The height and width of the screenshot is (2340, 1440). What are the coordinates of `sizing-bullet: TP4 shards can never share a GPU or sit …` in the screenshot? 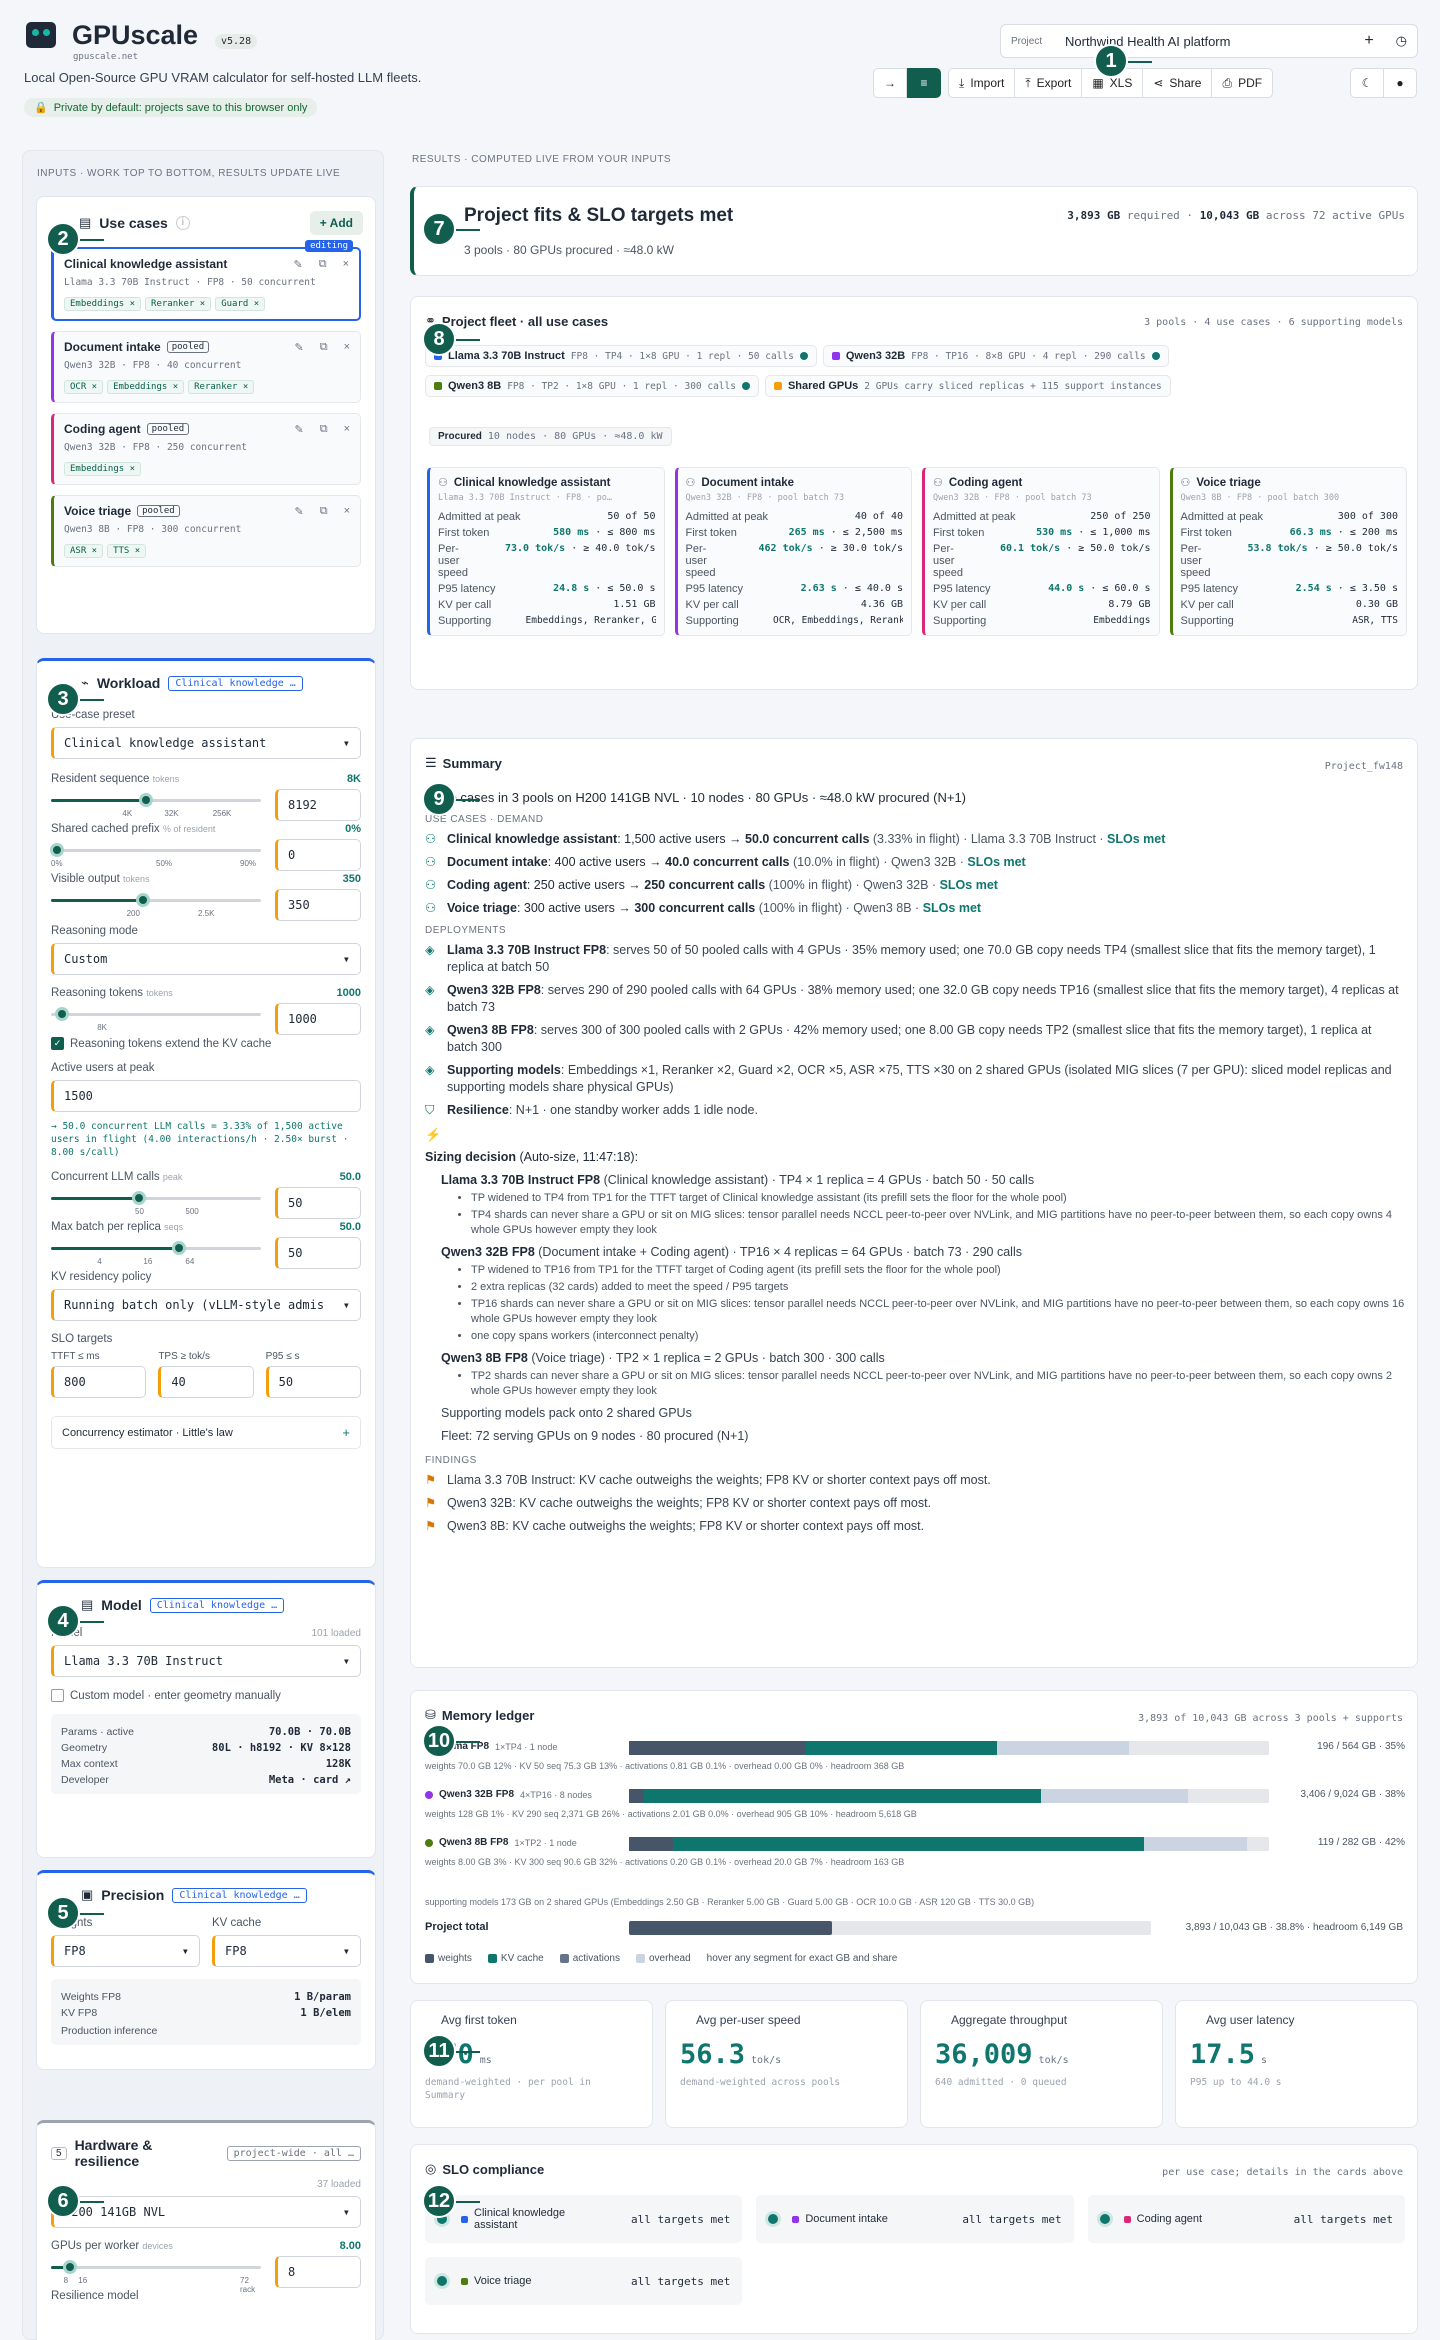 It's located at (938, 1223).